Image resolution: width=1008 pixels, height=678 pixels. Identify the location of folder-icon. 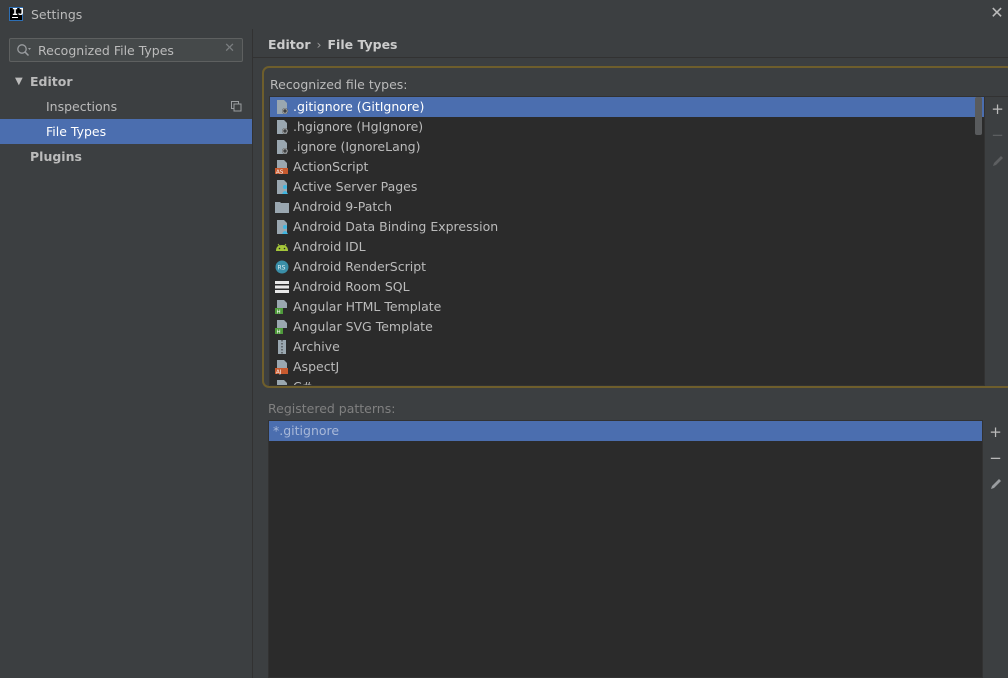
(282, 207).